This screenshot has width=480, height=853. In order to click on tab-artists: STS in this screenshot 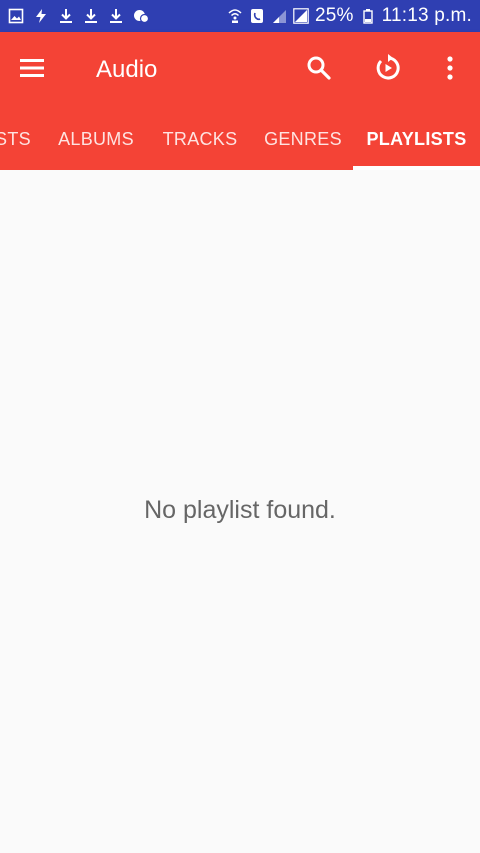, I will do `click(17, 139)`.